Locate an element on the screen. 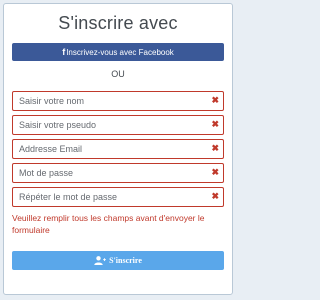  name-input is located at coordinates (108, 101).